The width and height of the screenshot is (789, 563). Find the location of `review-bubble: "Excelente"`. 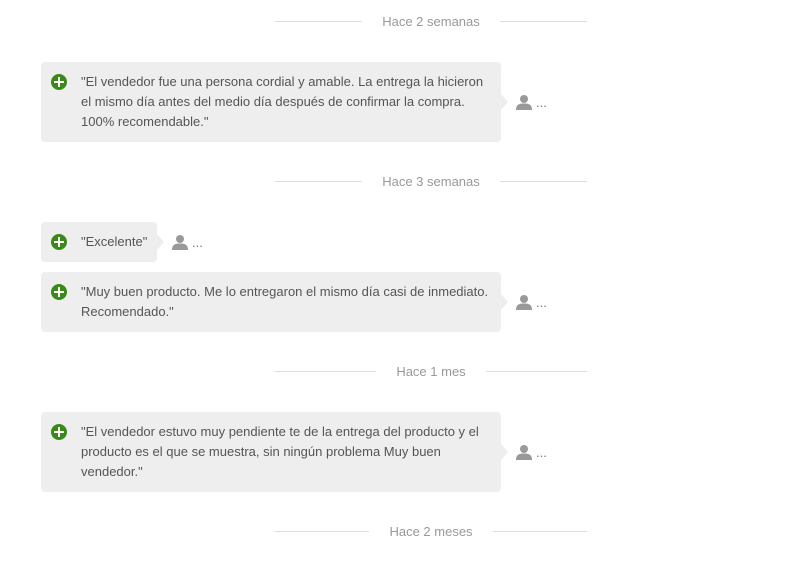

review-bubble: "Excelente" is located at coordinates (102, 242).